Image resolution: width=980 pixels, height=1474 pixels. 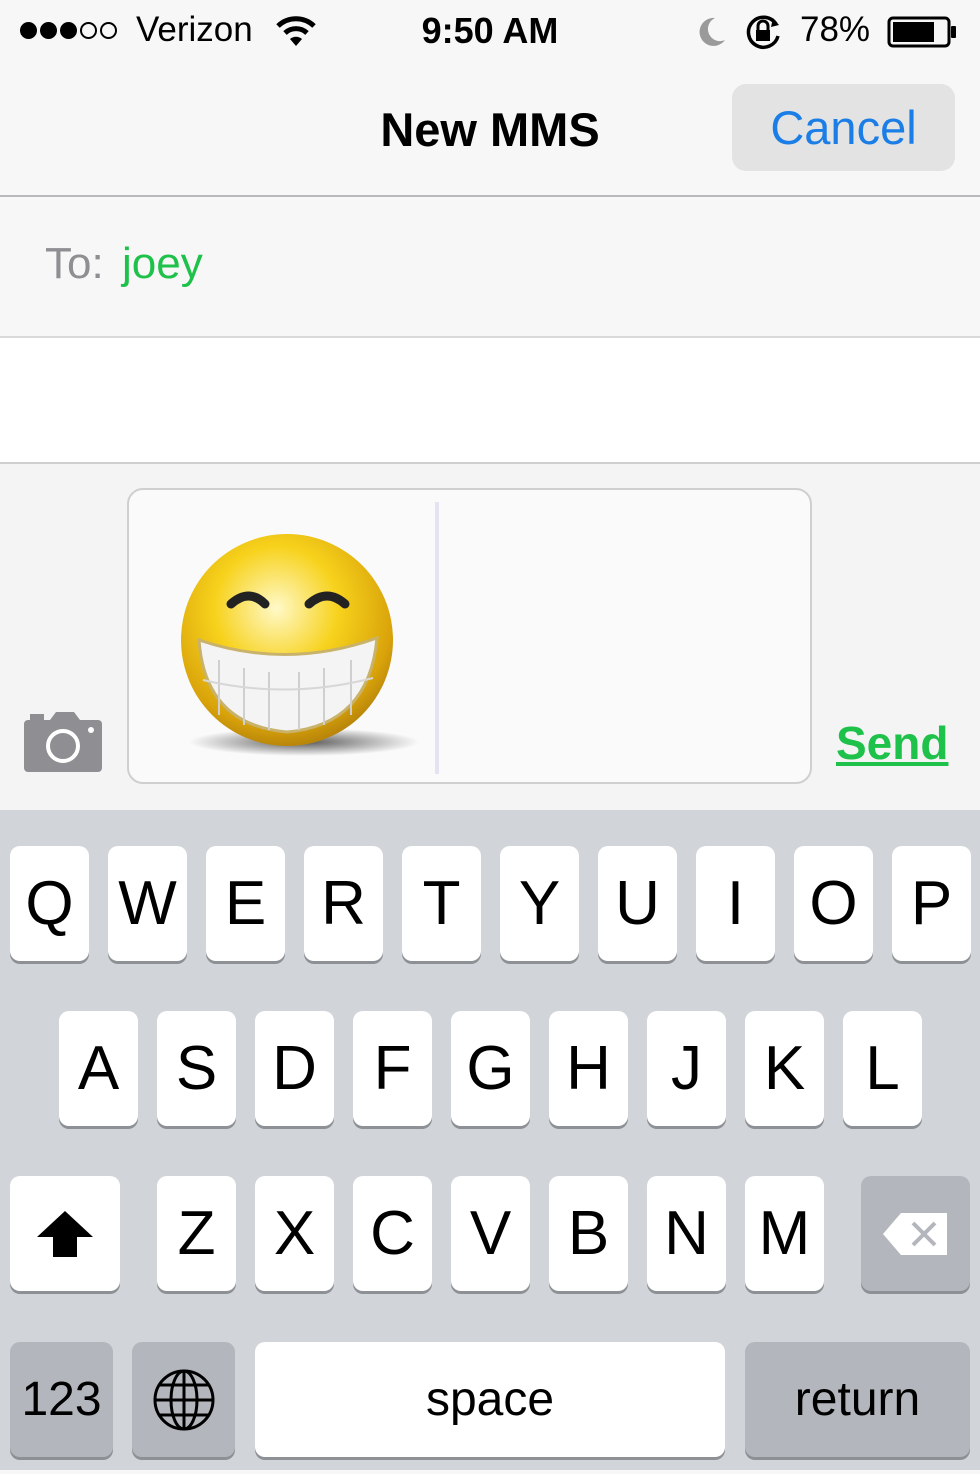 I want to click on key-y: Y, so click(x=539, y=903).